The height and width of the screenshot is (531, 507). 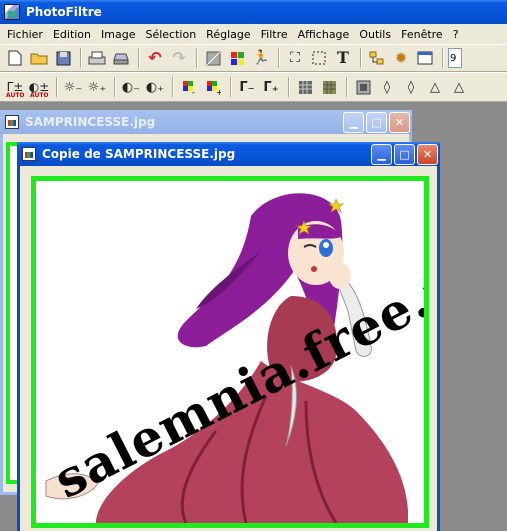 I want to click on menu-edition: Edition, so click(x=72, y=34).